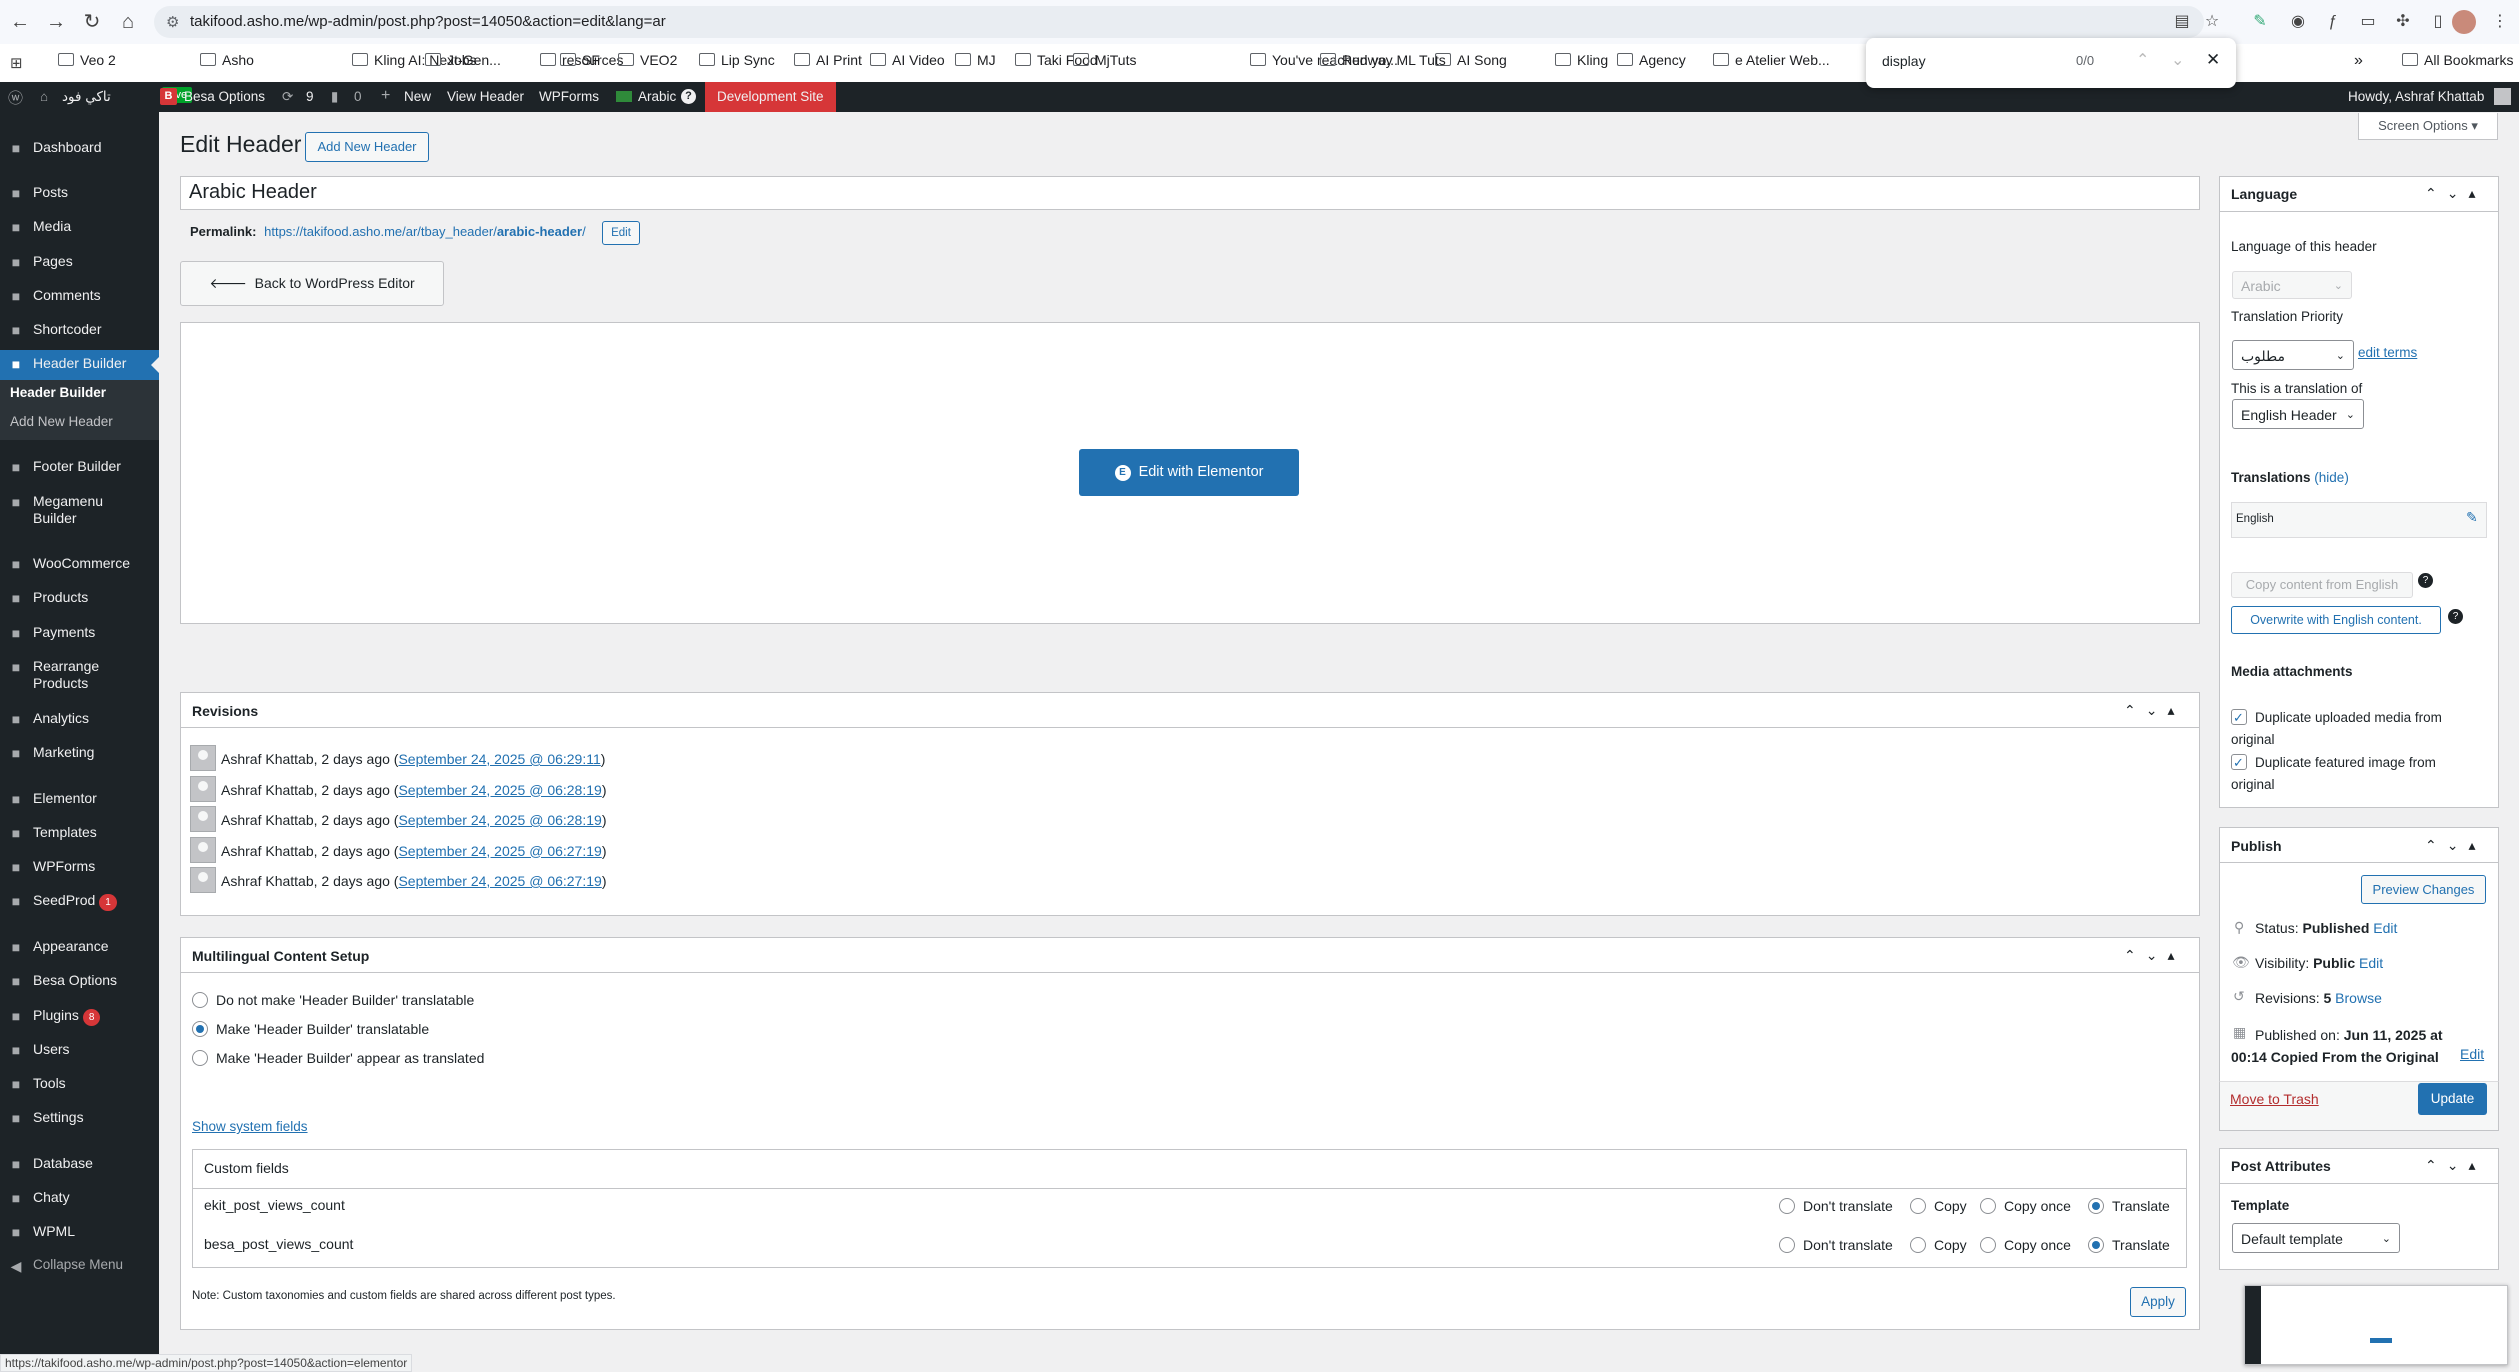  I want to click on extension-f-icon: ƒ, so click(2333, 22).